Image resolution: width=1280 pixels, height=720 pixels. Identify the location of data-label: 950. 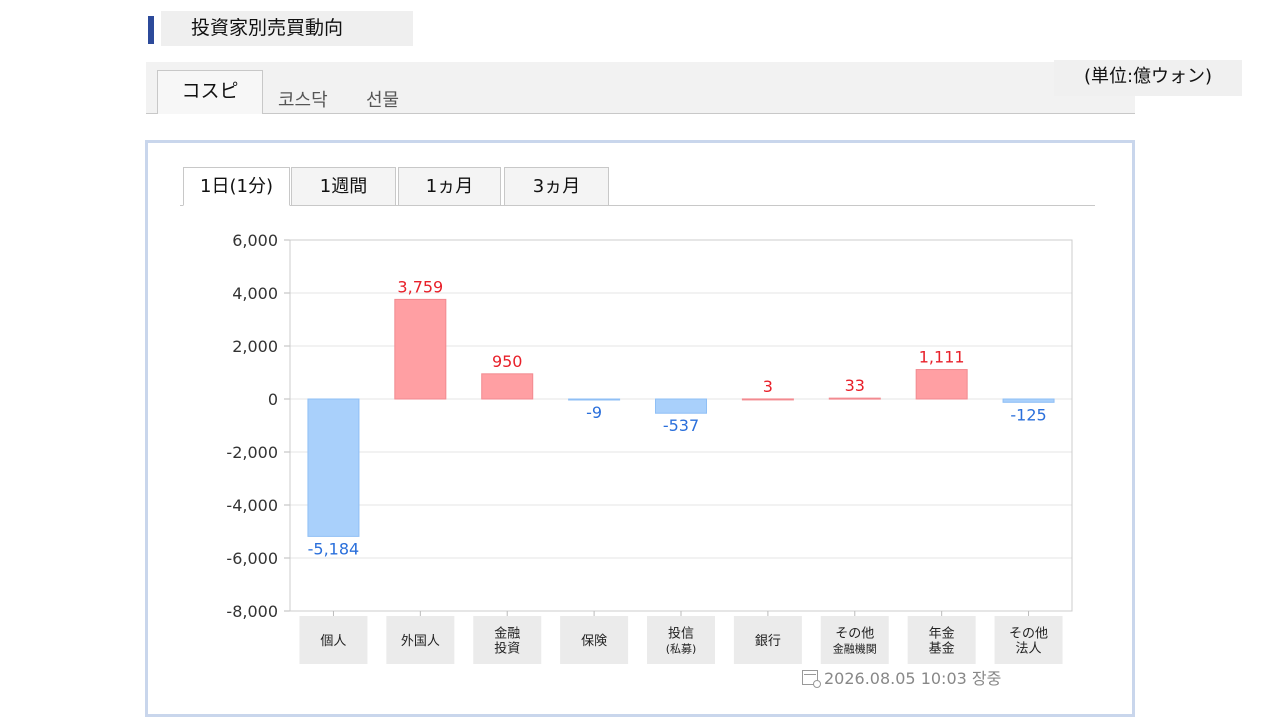
(507, 361).